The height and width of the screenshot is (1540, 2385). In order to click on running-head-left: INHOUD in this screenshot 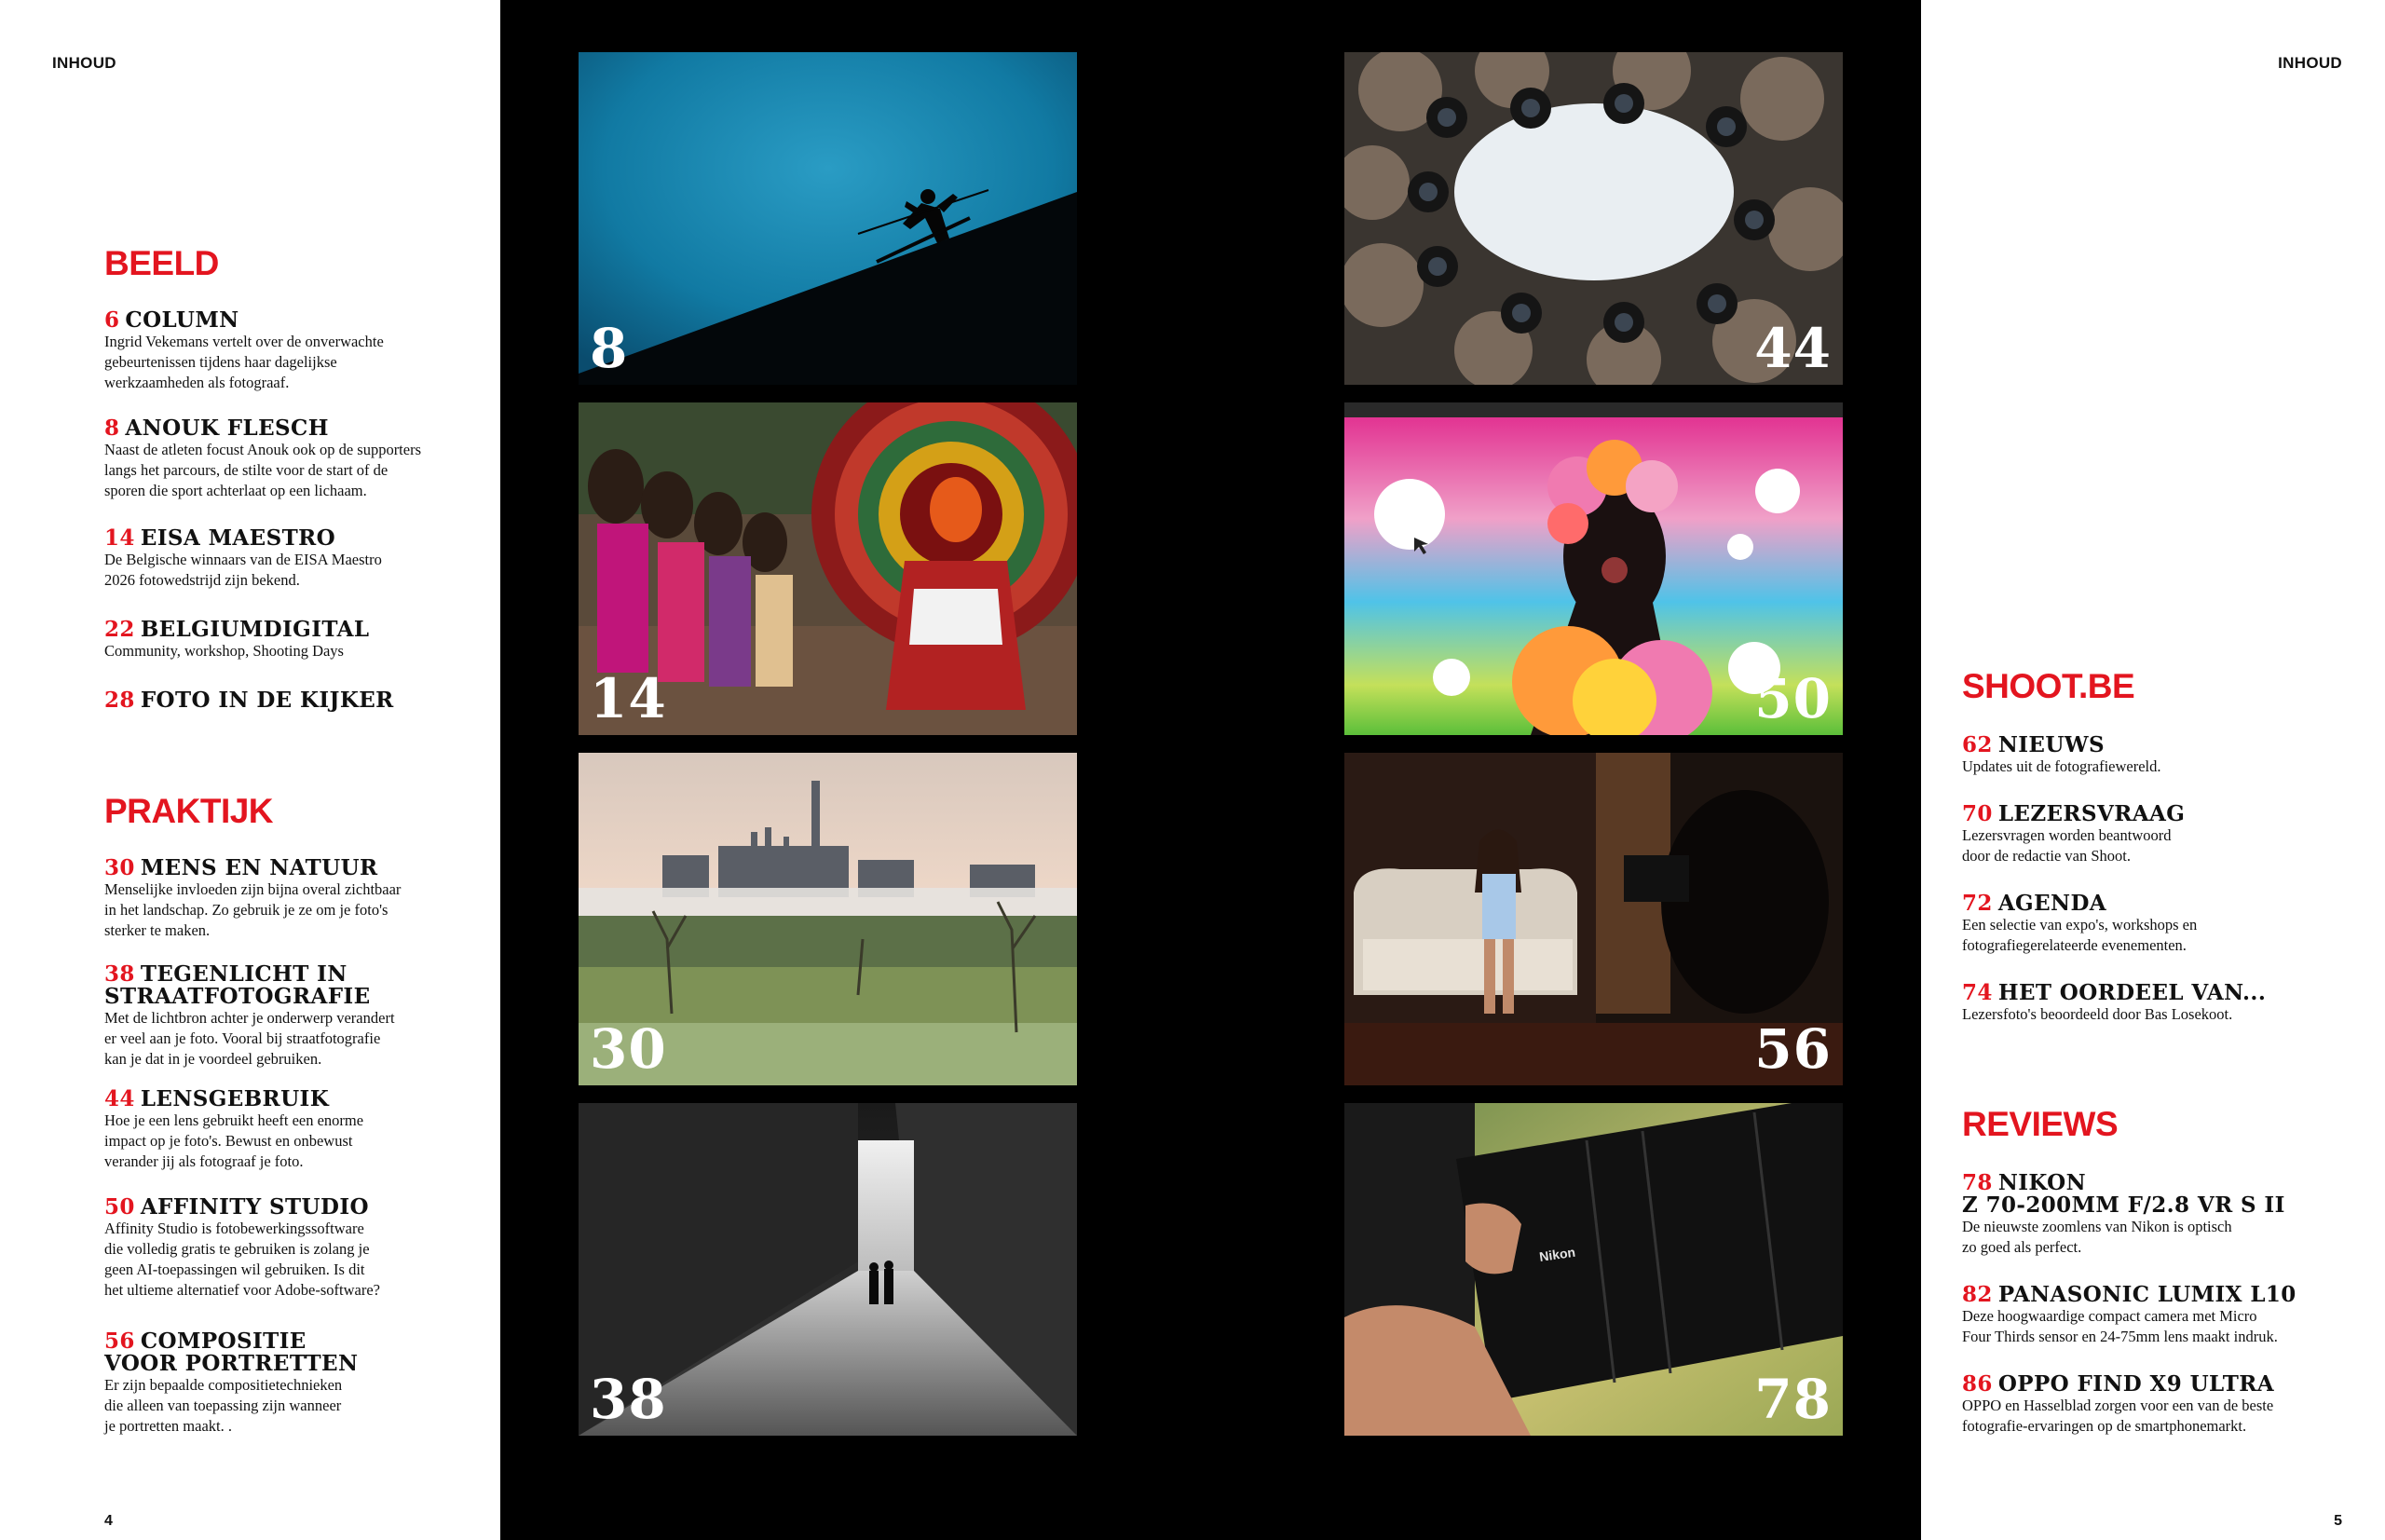, I will do `click(84, 63)`.